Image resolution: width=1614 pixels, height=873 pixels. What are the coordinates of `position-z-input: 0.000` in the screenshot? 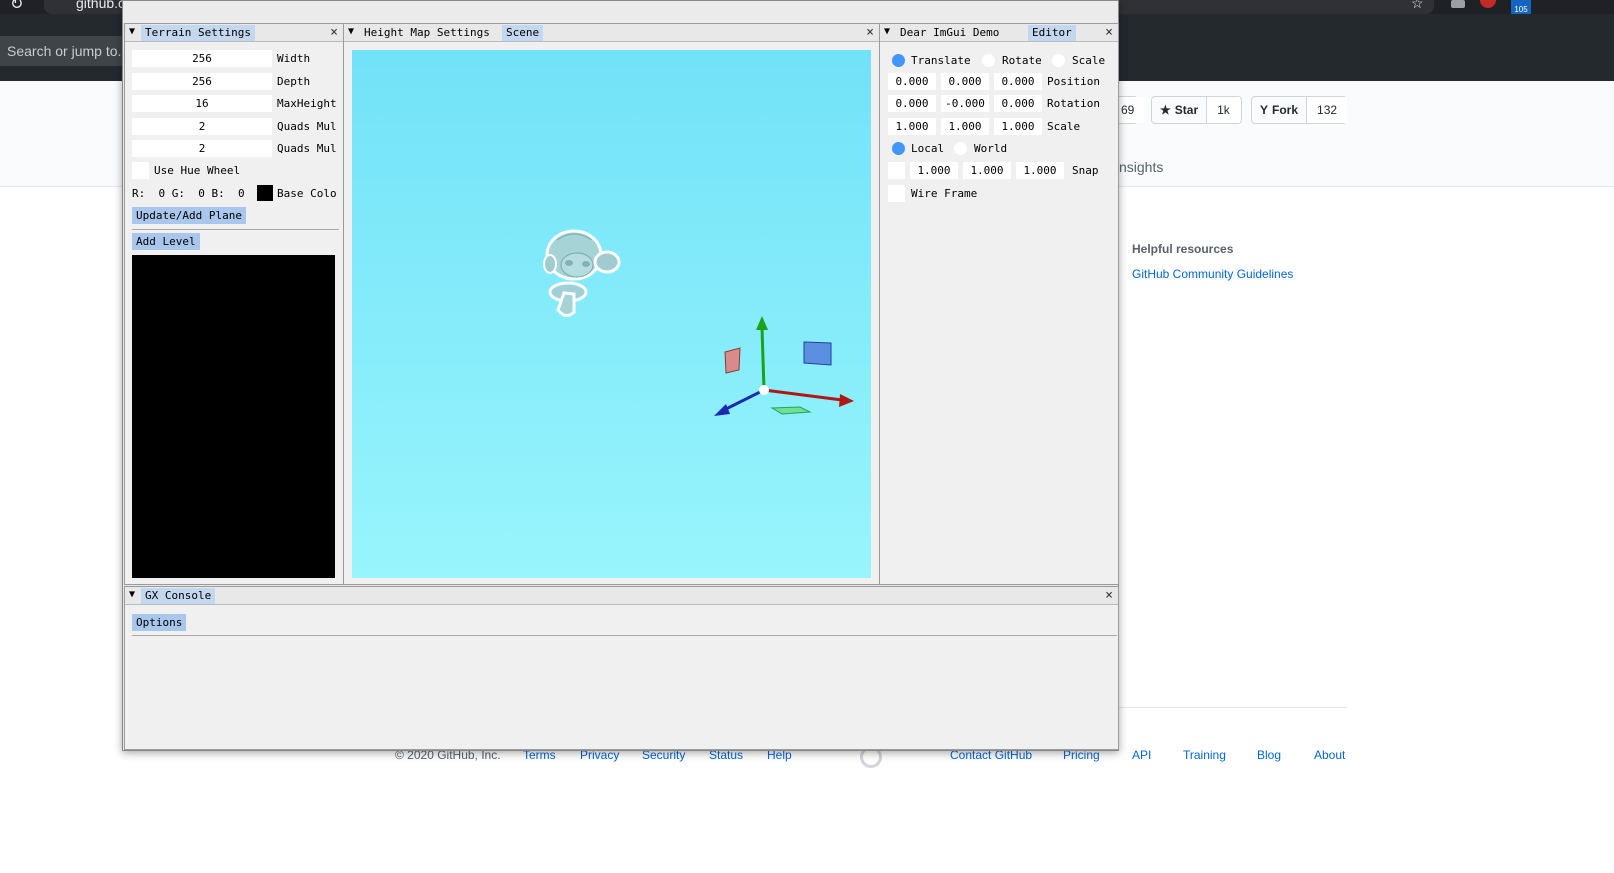 It's located at (1018, 81).